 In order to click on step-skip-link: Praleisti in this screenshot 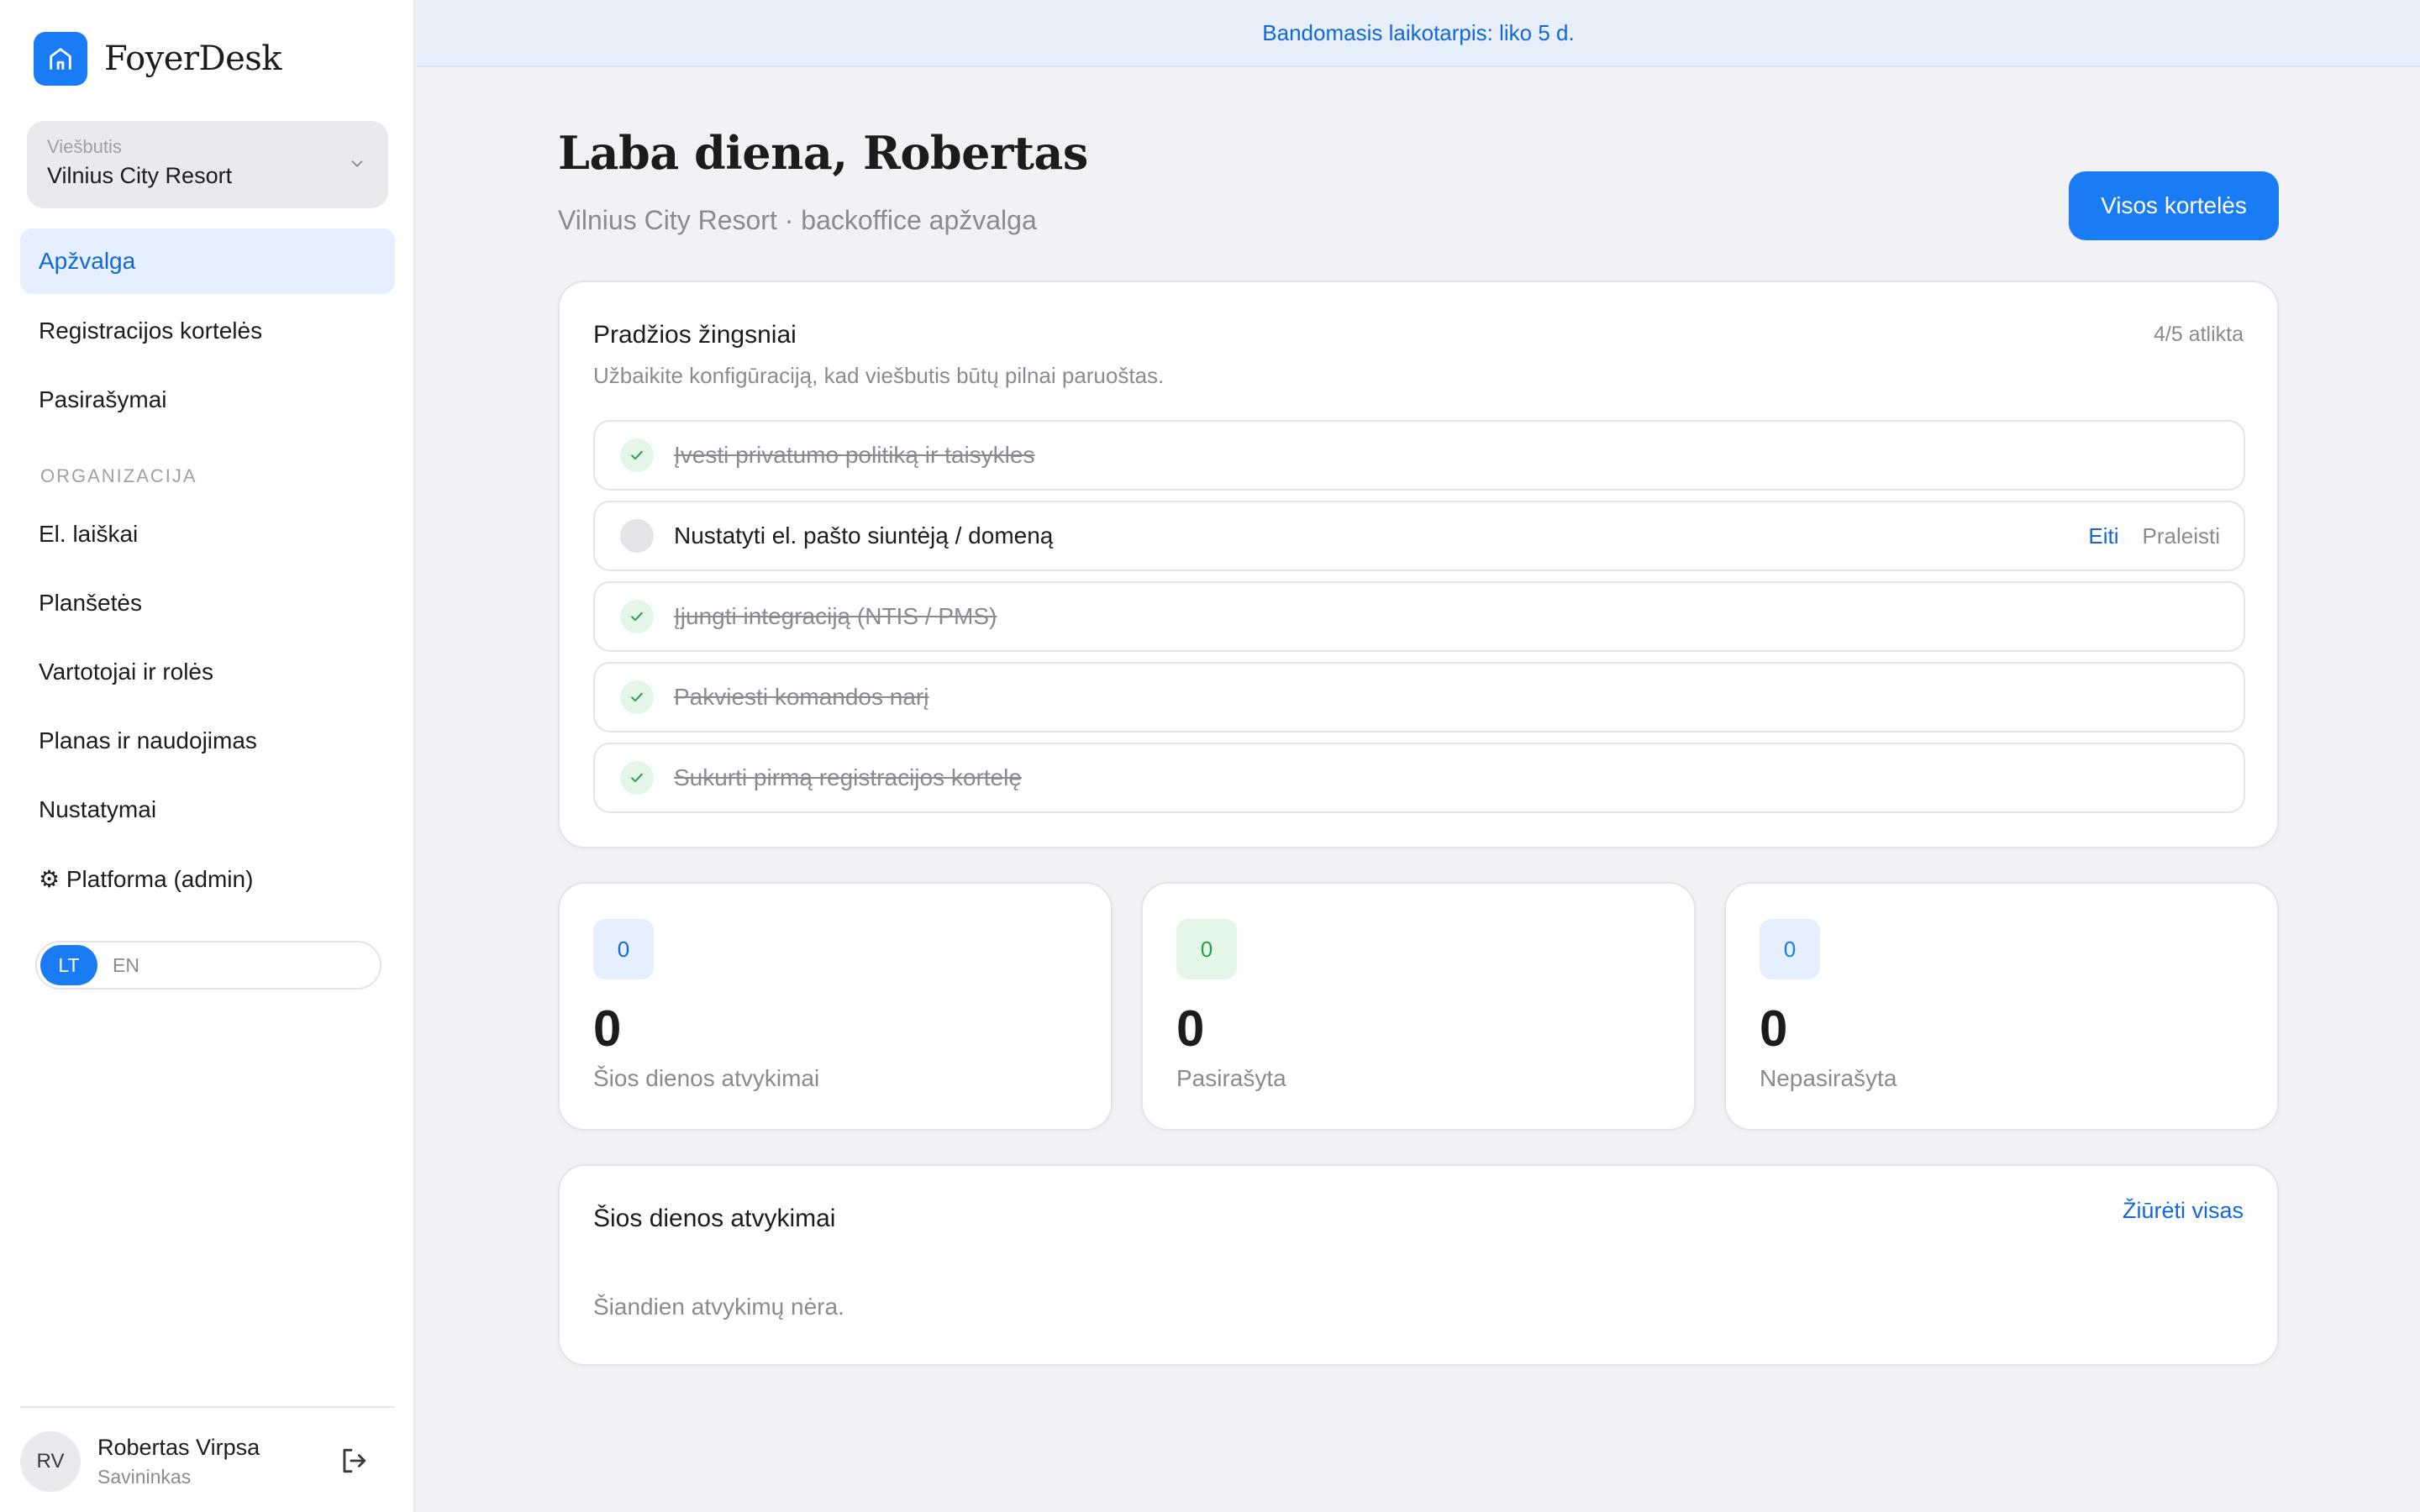, I will do `click(2181, 536)`.